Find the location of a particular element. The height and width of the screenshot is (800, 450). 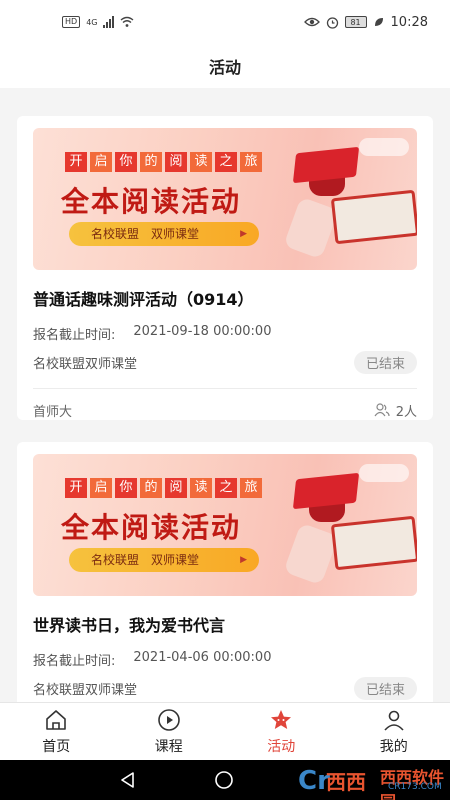

watermark-mark-2: 西西 is located at coordinates (346, 782).